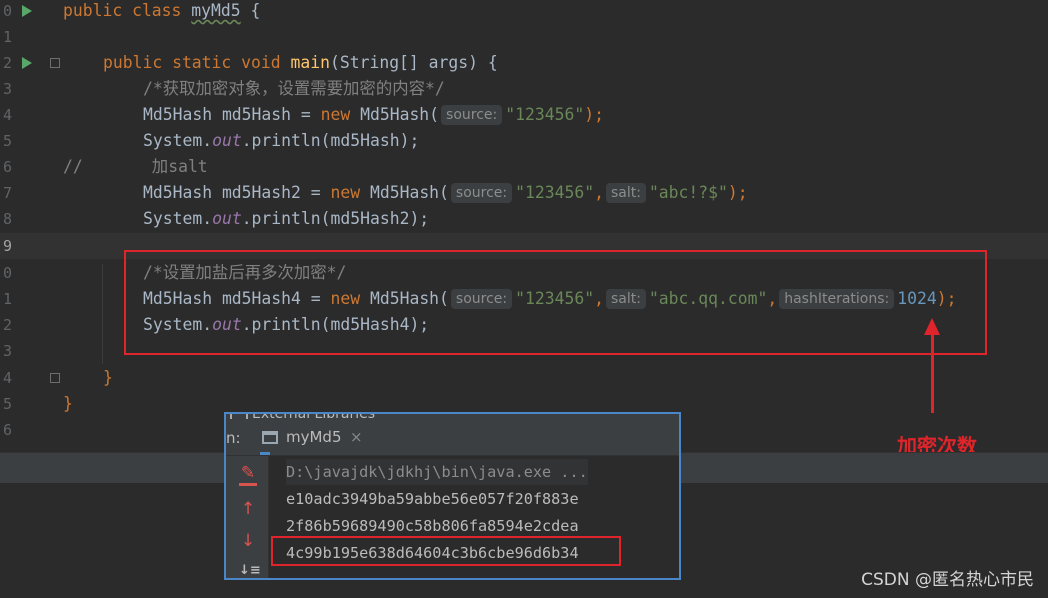 The height and width of the screenshot is (598, 1048). Describe the element at coordinates (432, 499) in the screenshot. I see `console-output: e10adc3949ba59abbe56e057f20f883e` at that location.